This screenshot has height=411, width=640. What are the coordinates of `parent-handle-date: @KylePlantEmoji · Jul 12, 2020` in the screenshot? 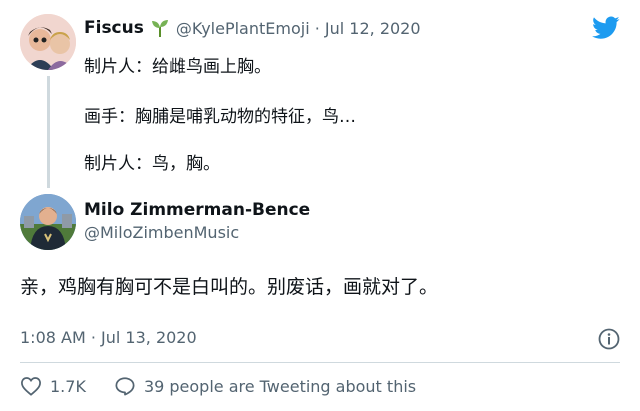 It's located at (298, 28).